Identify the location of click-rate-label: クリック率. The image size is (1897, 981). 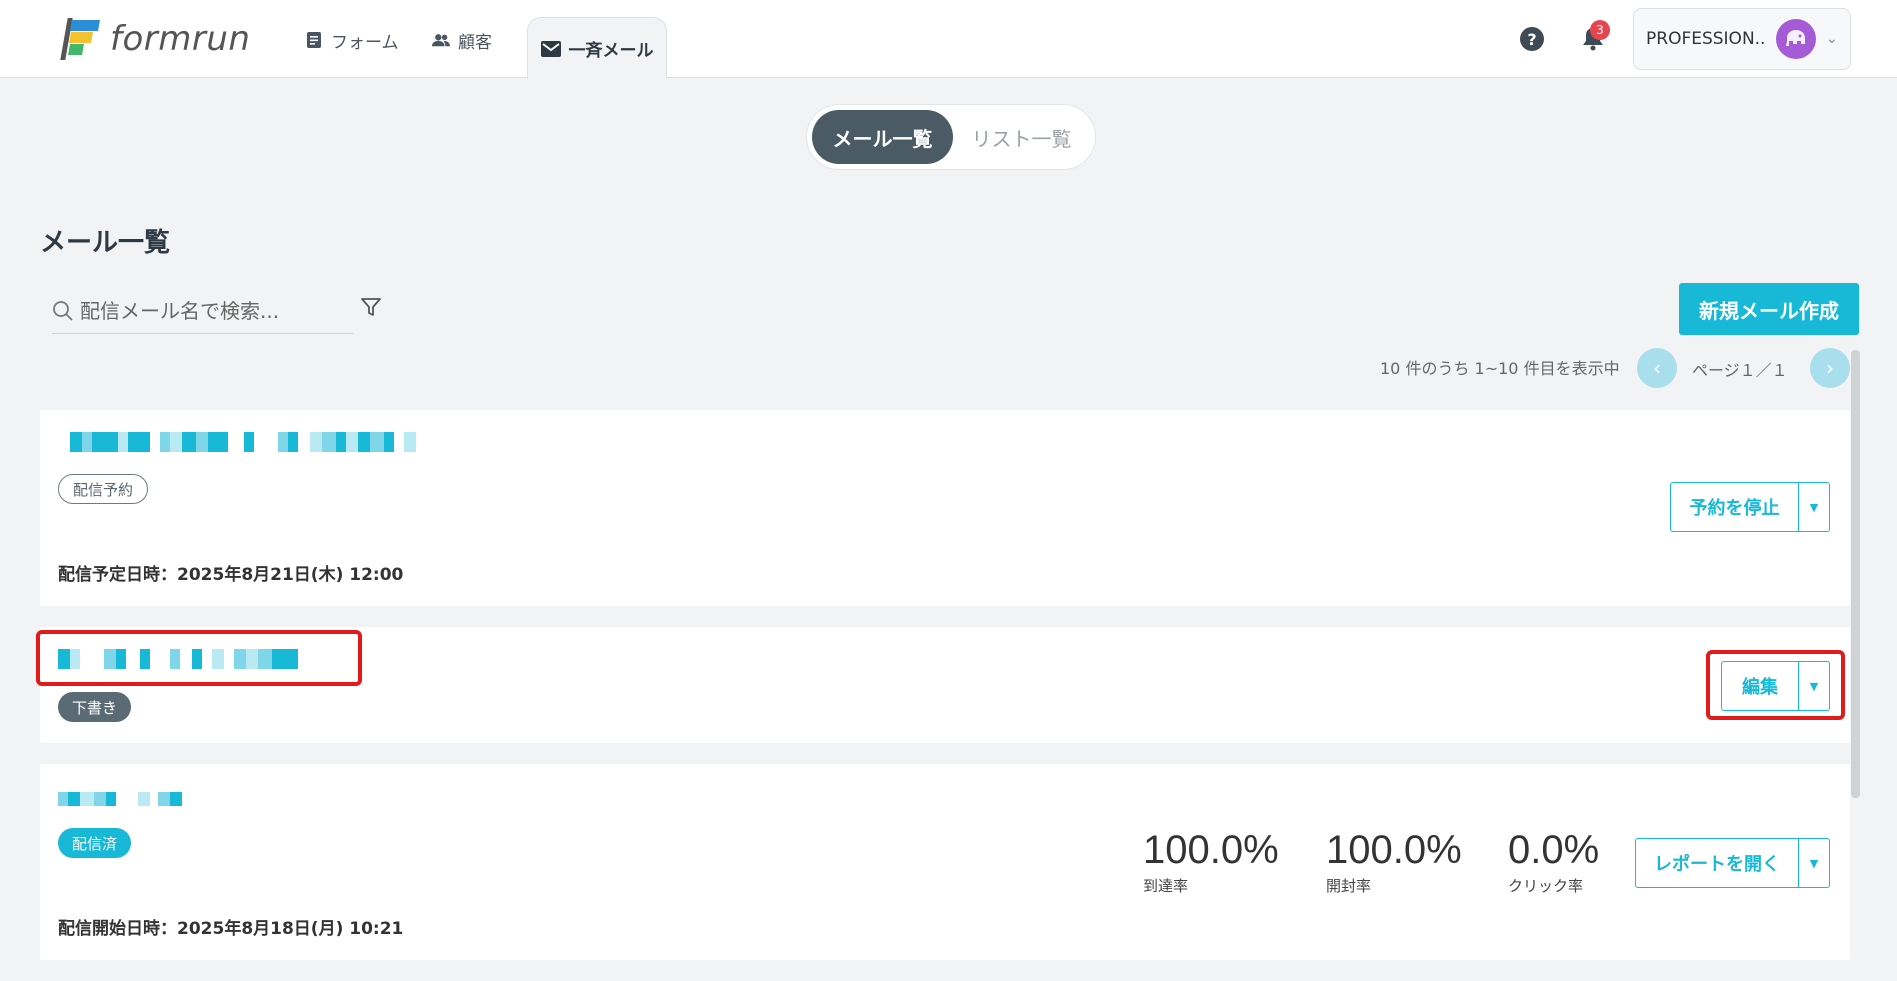
(1546, 886).